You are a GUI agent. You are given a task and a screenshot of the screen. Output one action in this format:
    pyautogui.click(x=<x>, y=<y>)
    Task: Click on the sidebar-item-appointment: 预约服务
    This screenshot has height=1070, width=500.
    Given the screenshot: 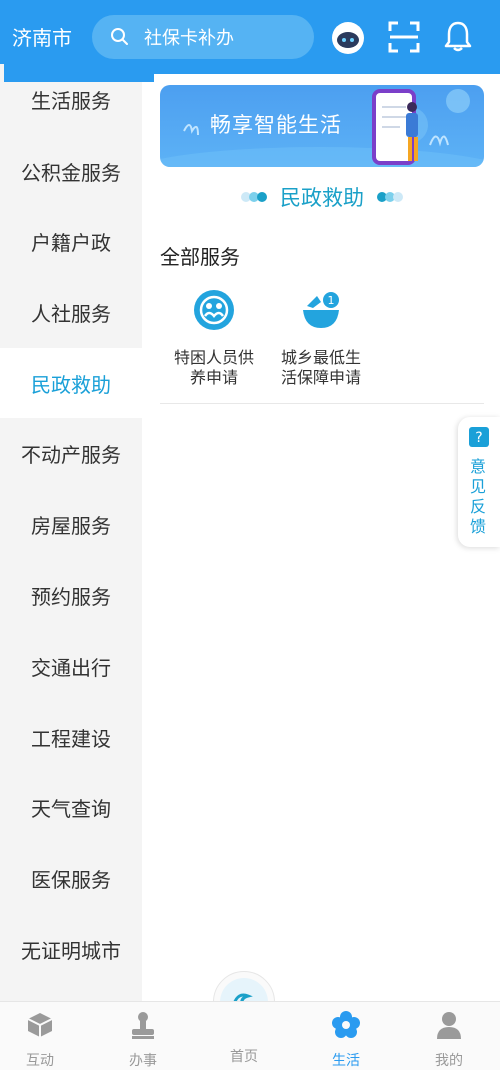 What is the action you would take?
    pyautogui.click(x=71, y=595)
    